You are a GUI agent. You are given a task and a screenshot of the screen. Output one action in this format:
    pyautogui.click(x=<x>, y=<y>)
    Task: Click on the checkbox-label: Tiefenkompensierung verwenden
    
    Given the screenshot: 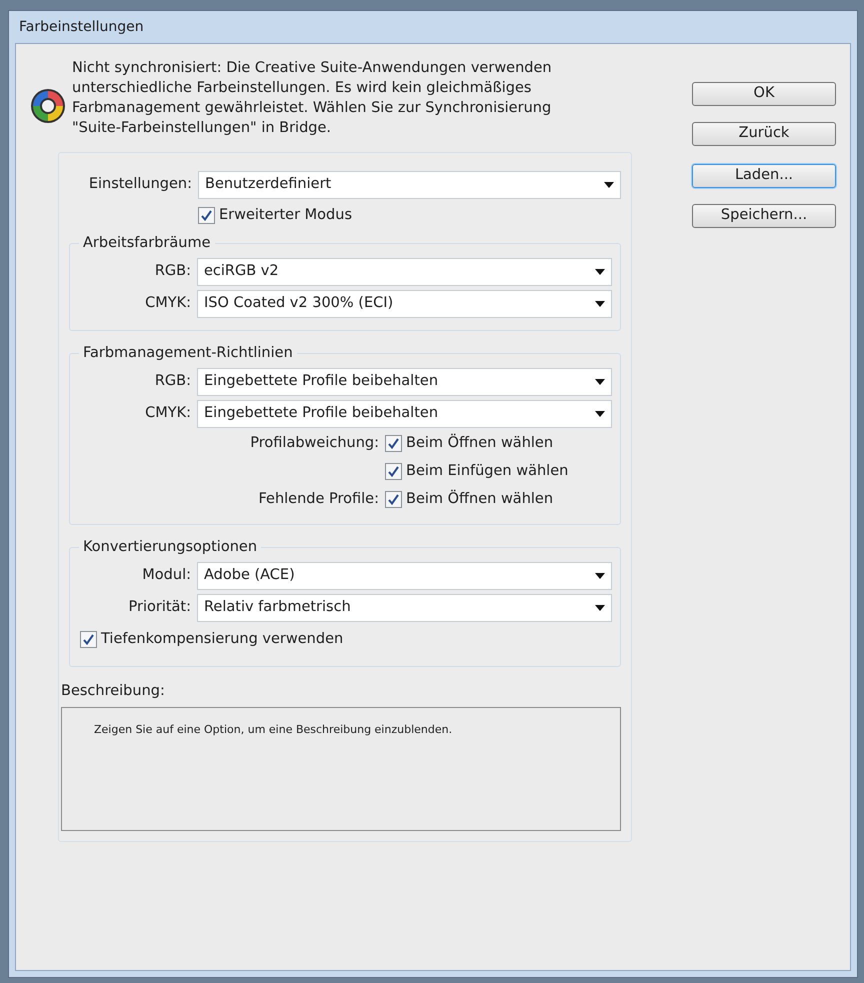 What is the action you would take?
    pyautogui.click(x=222, y=639)
    